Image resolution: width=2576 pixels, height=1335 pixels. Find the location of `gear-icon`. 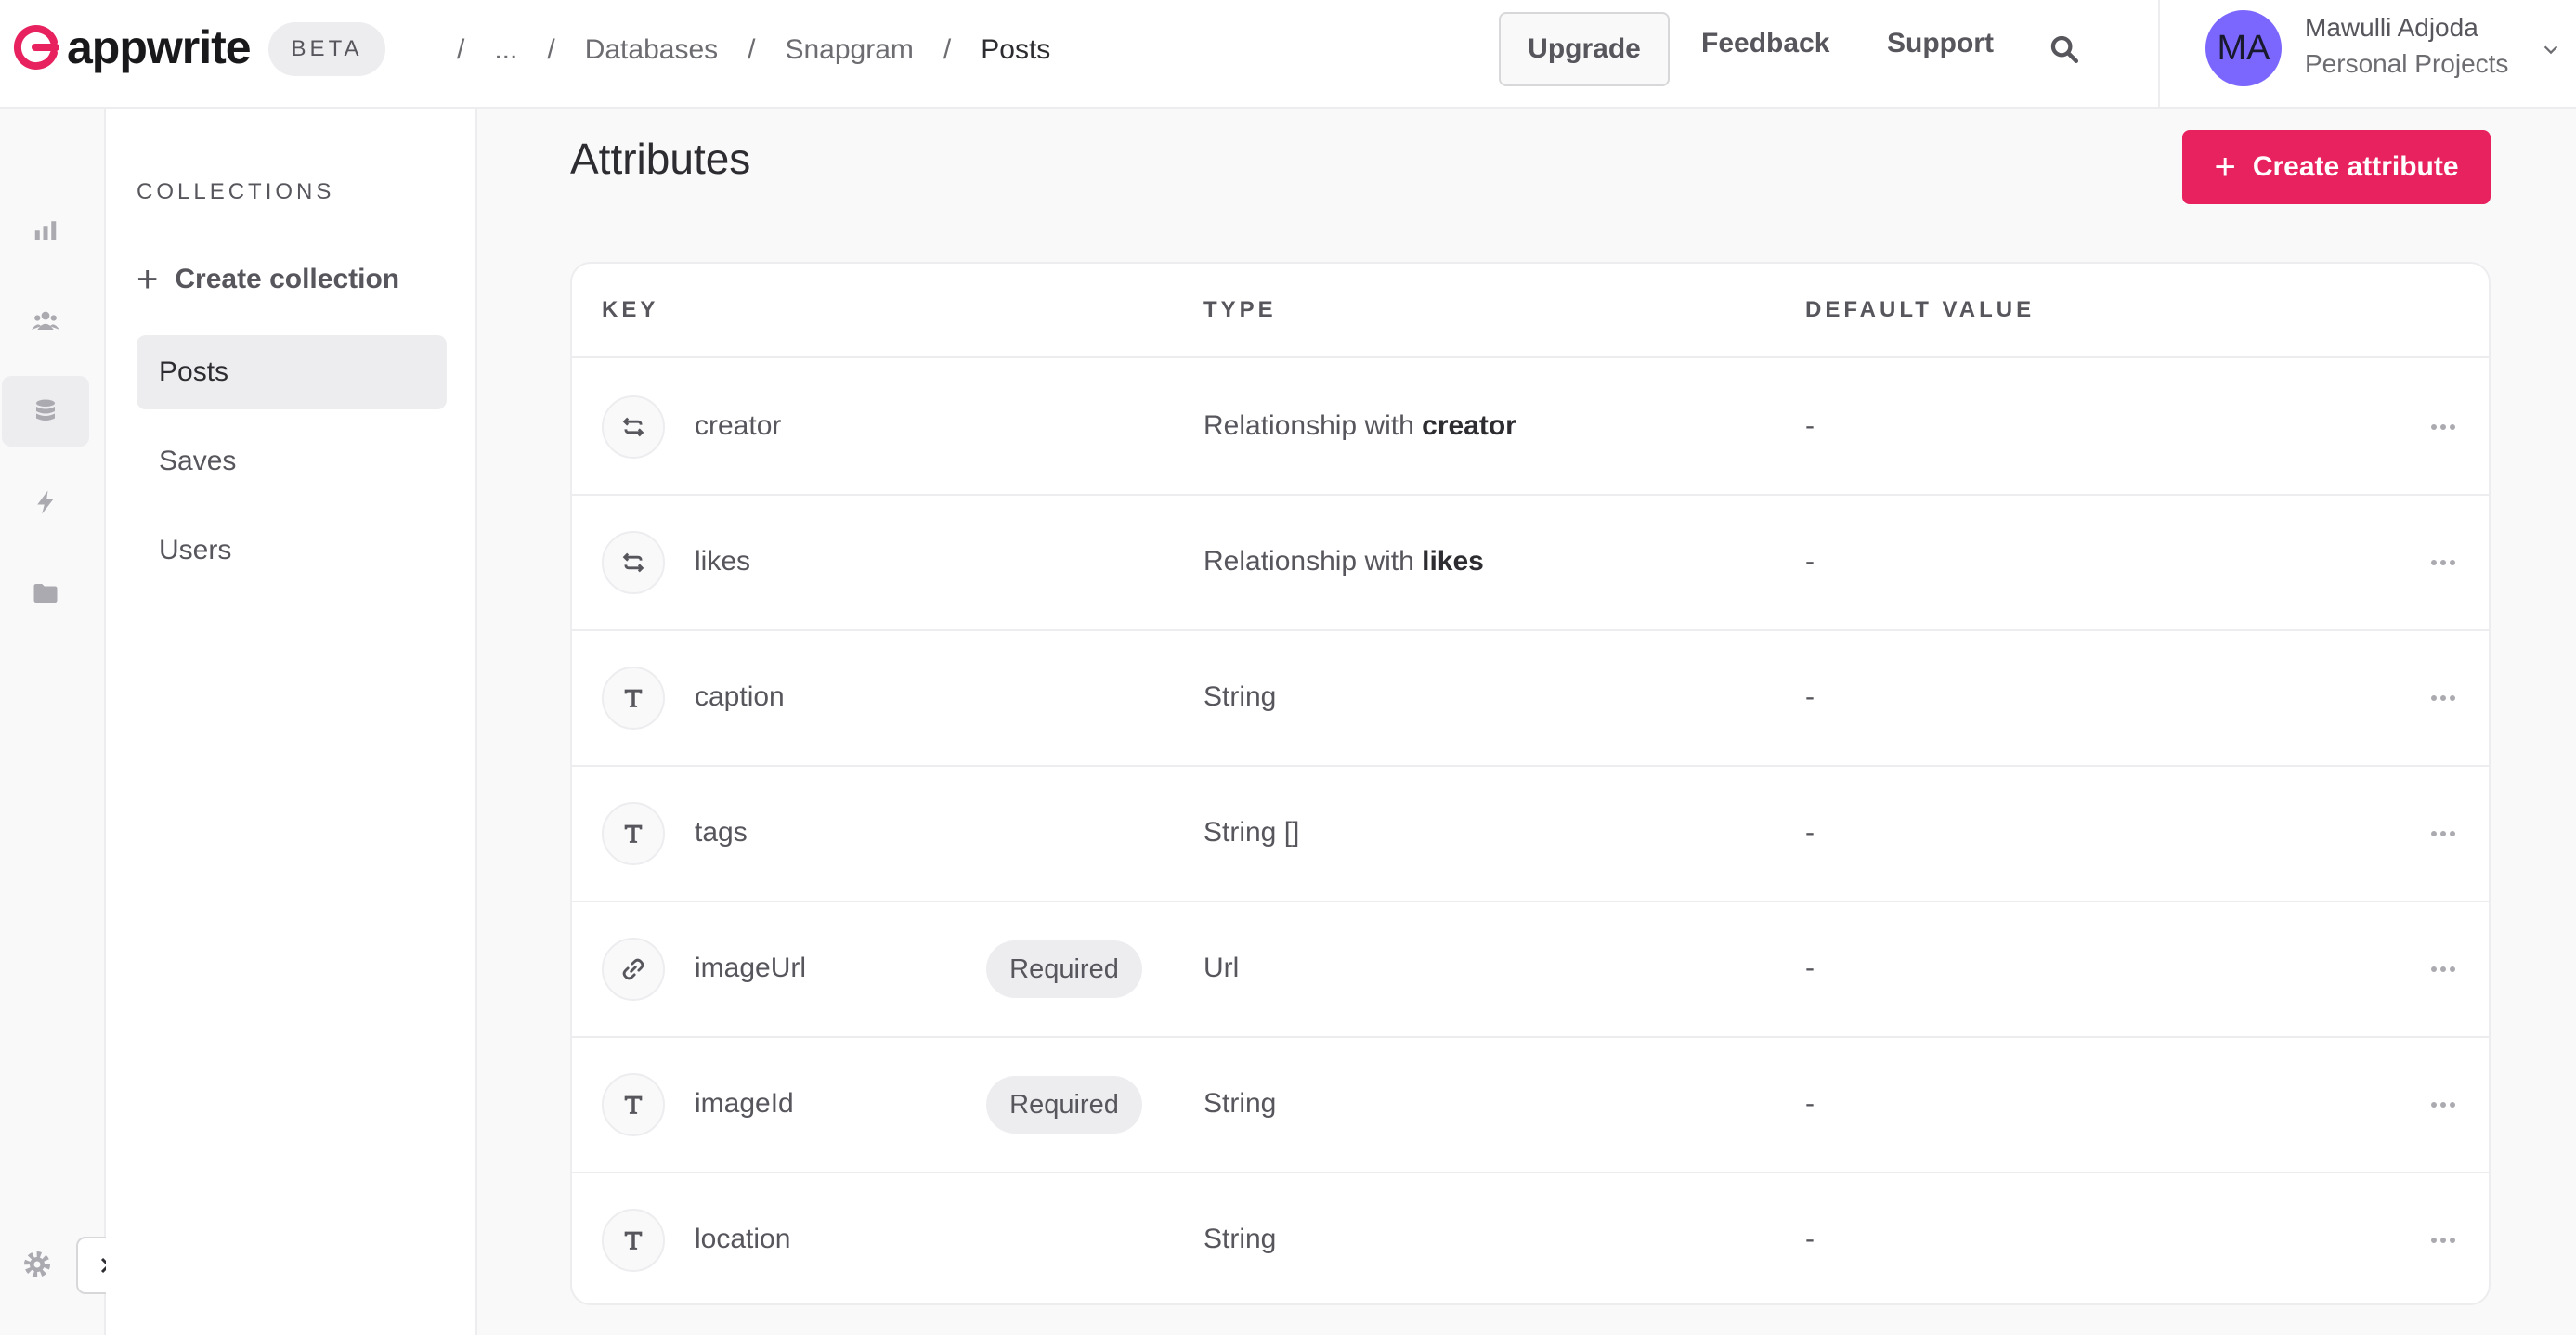

gear-icon is located at coordinates (37, 1265).